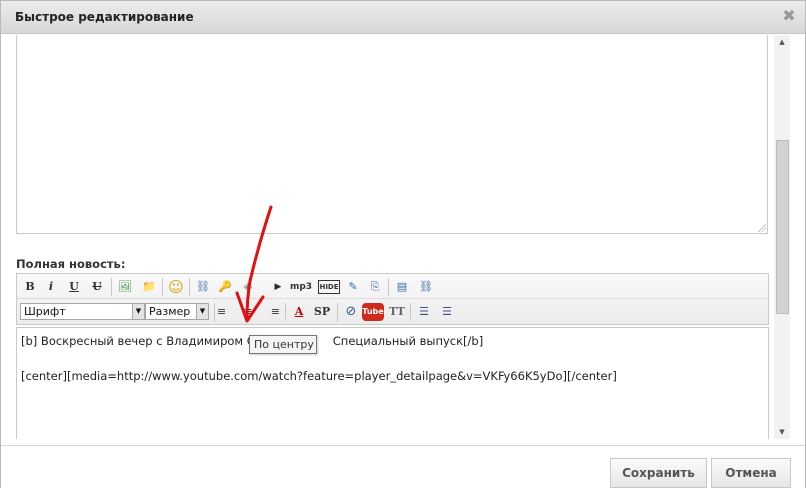 The height and width of the screenshot is (489, 806). What do you see at coordinates (447, 312) in the screenshot?
I see `numbered-list-icon: ☰` at bounding box center [447, 312].